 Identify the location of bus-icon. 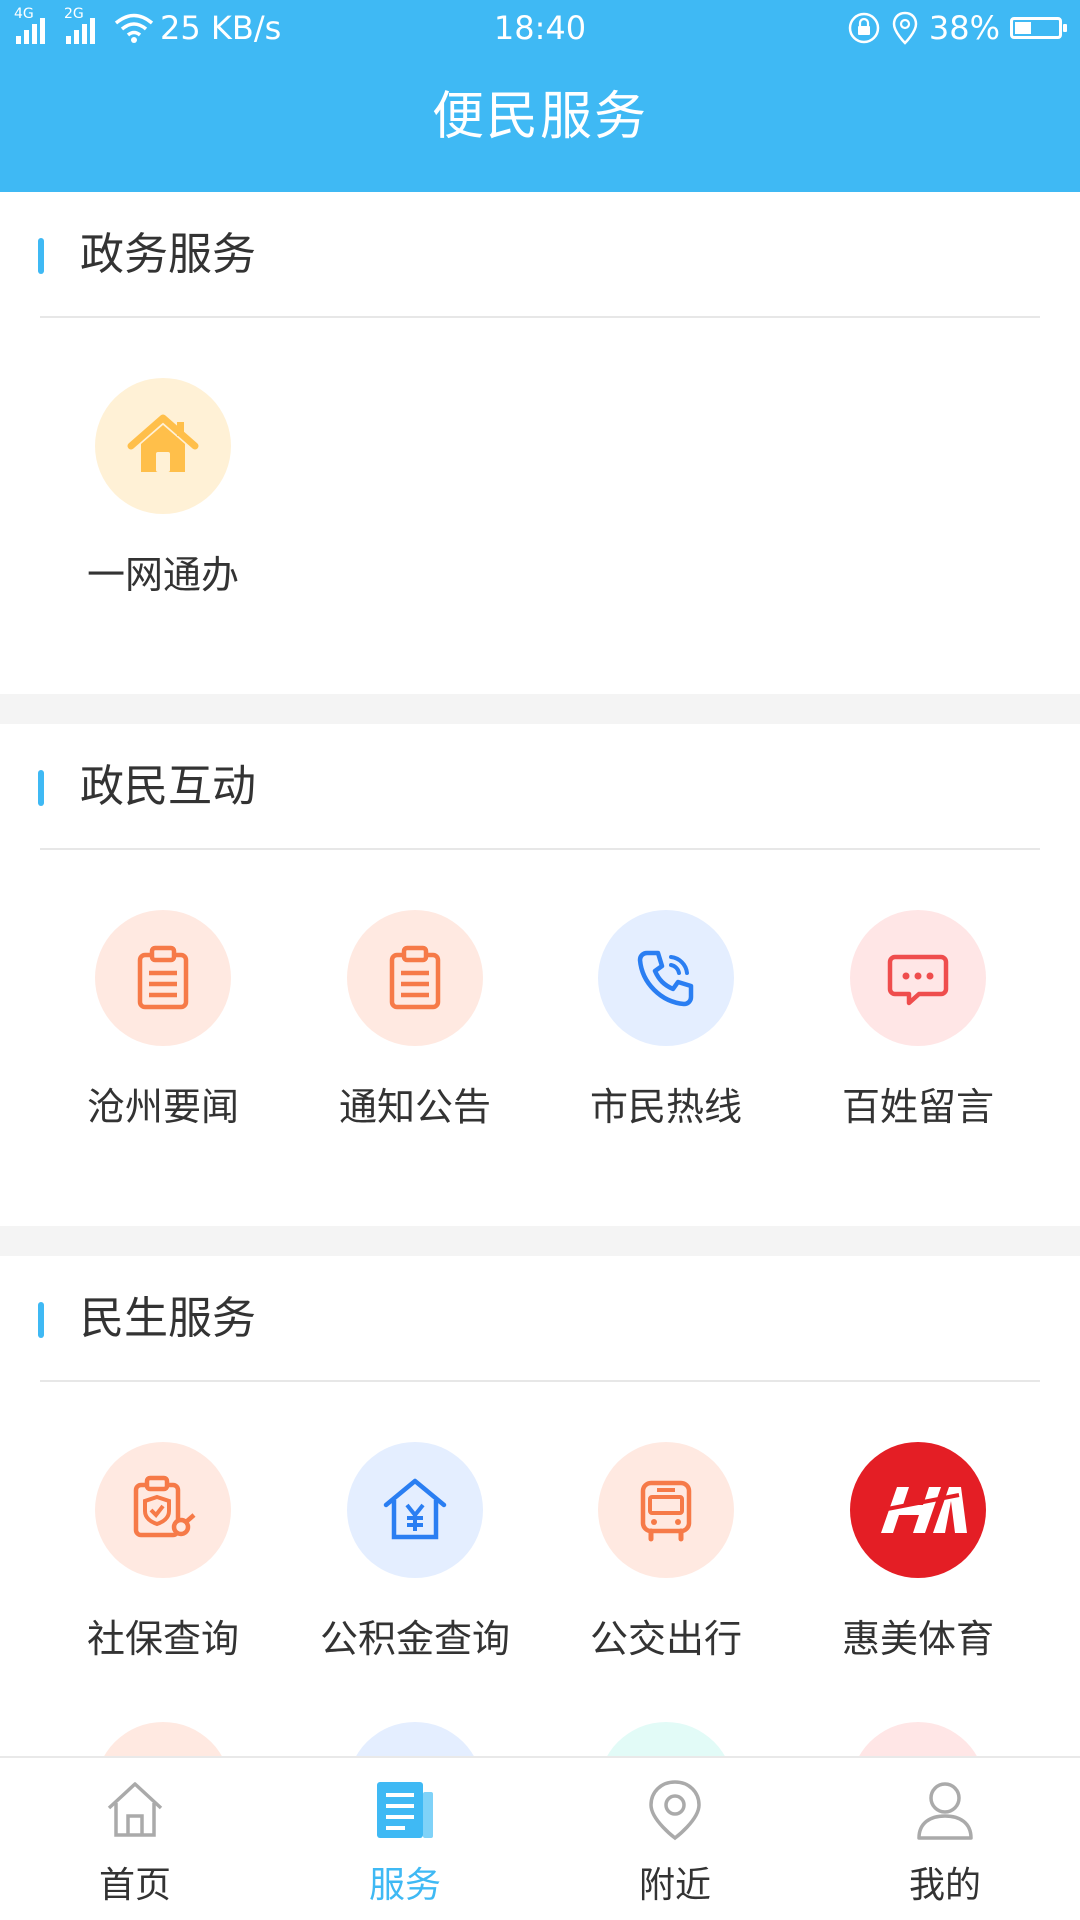
(666, 1510).